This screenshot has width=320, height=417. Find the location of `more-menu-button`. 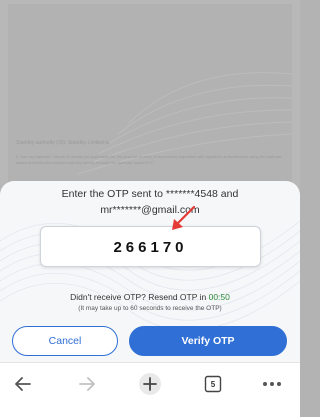

more-menu-button is located at coordinates (272, 384).